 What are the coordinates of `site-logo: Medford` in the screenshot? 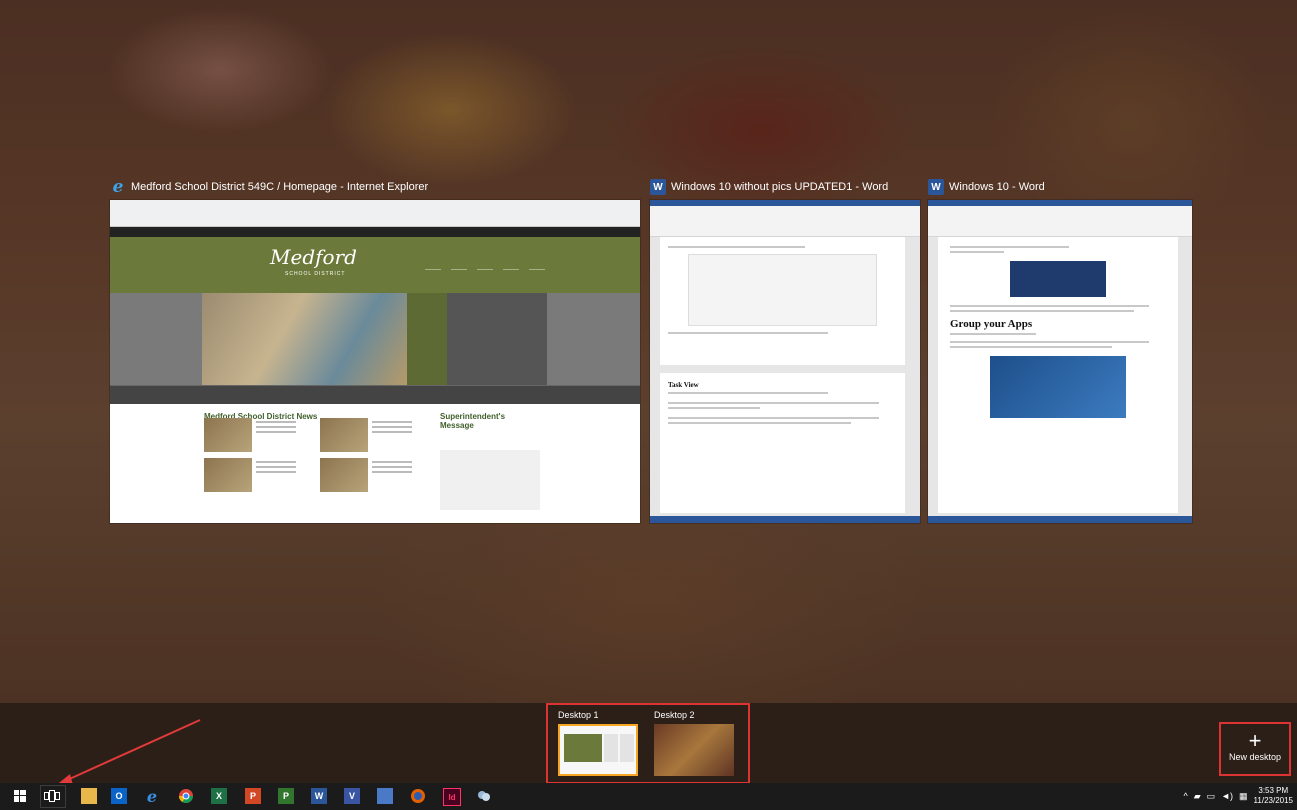 It's located at (313, 257).